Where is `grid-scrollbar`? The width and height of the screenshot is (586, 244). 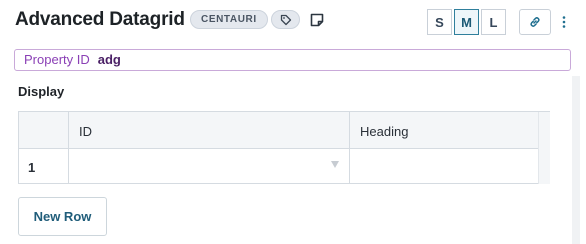 grid-scrollbar is located at coordinates (544, 148).